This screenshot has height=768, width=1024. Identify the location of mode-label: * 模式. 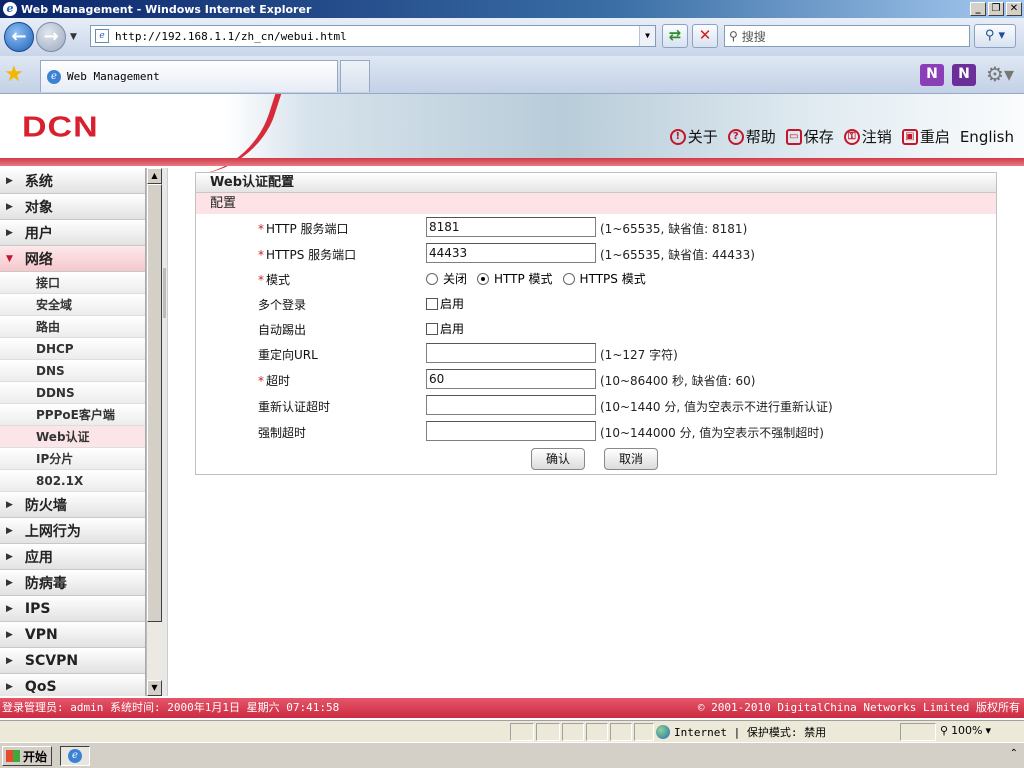
(274, 280).